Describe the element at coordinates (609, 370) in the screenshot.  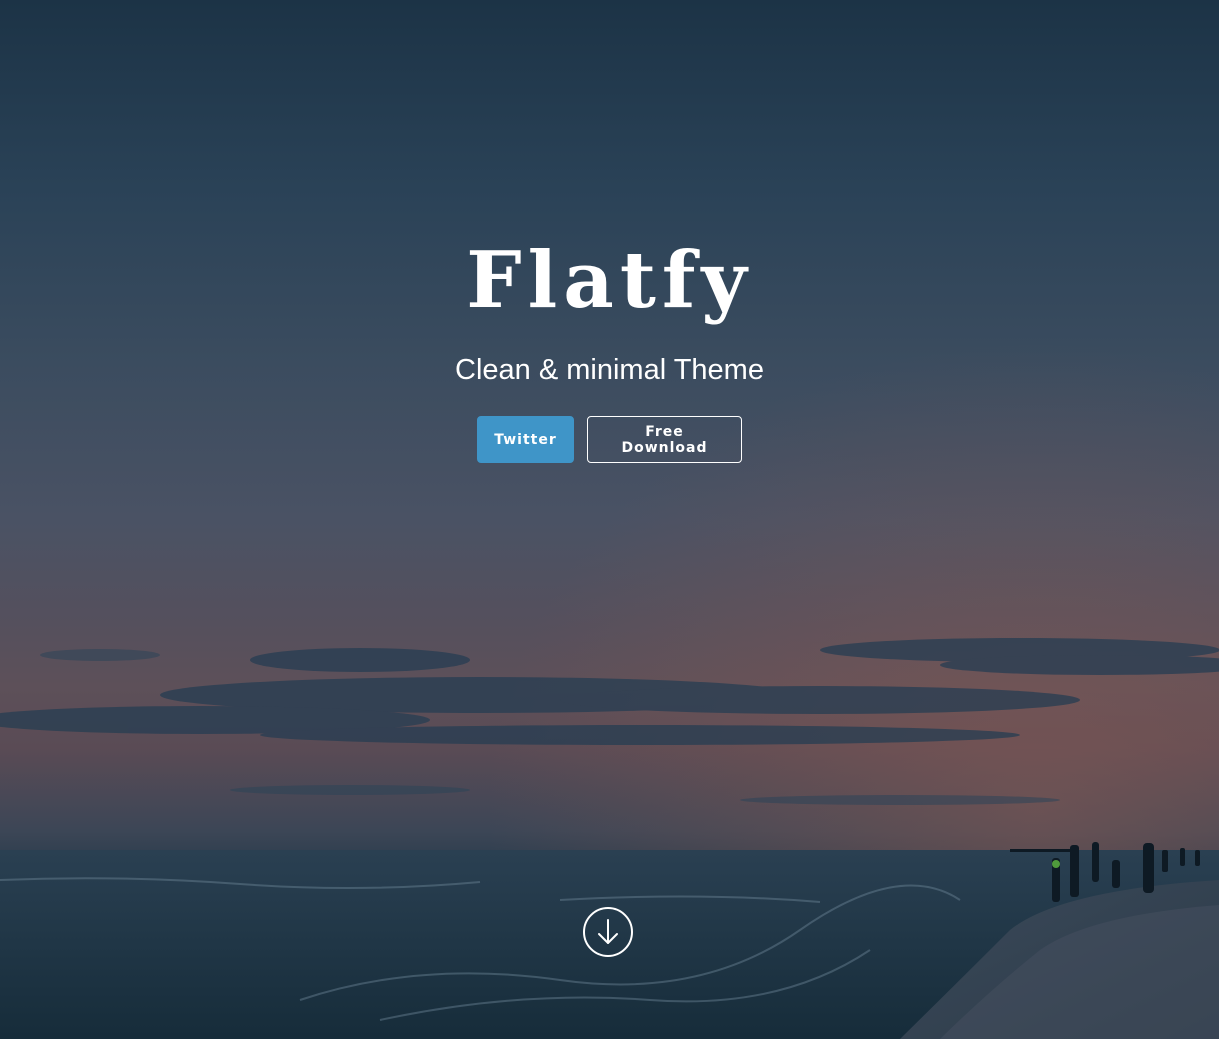
I see `hero-subtitle: Clean & minimal Theme` at that location.